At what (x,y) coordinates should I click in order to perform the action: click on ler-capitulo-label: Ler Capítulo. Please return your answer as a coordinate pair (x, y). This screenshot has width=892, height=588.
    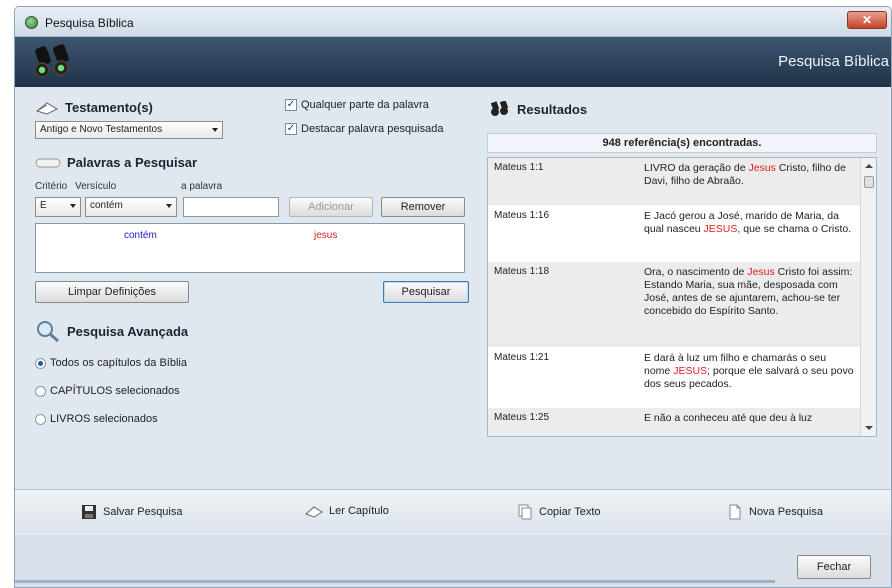
    Looking at the image, I should click on (359, 511).